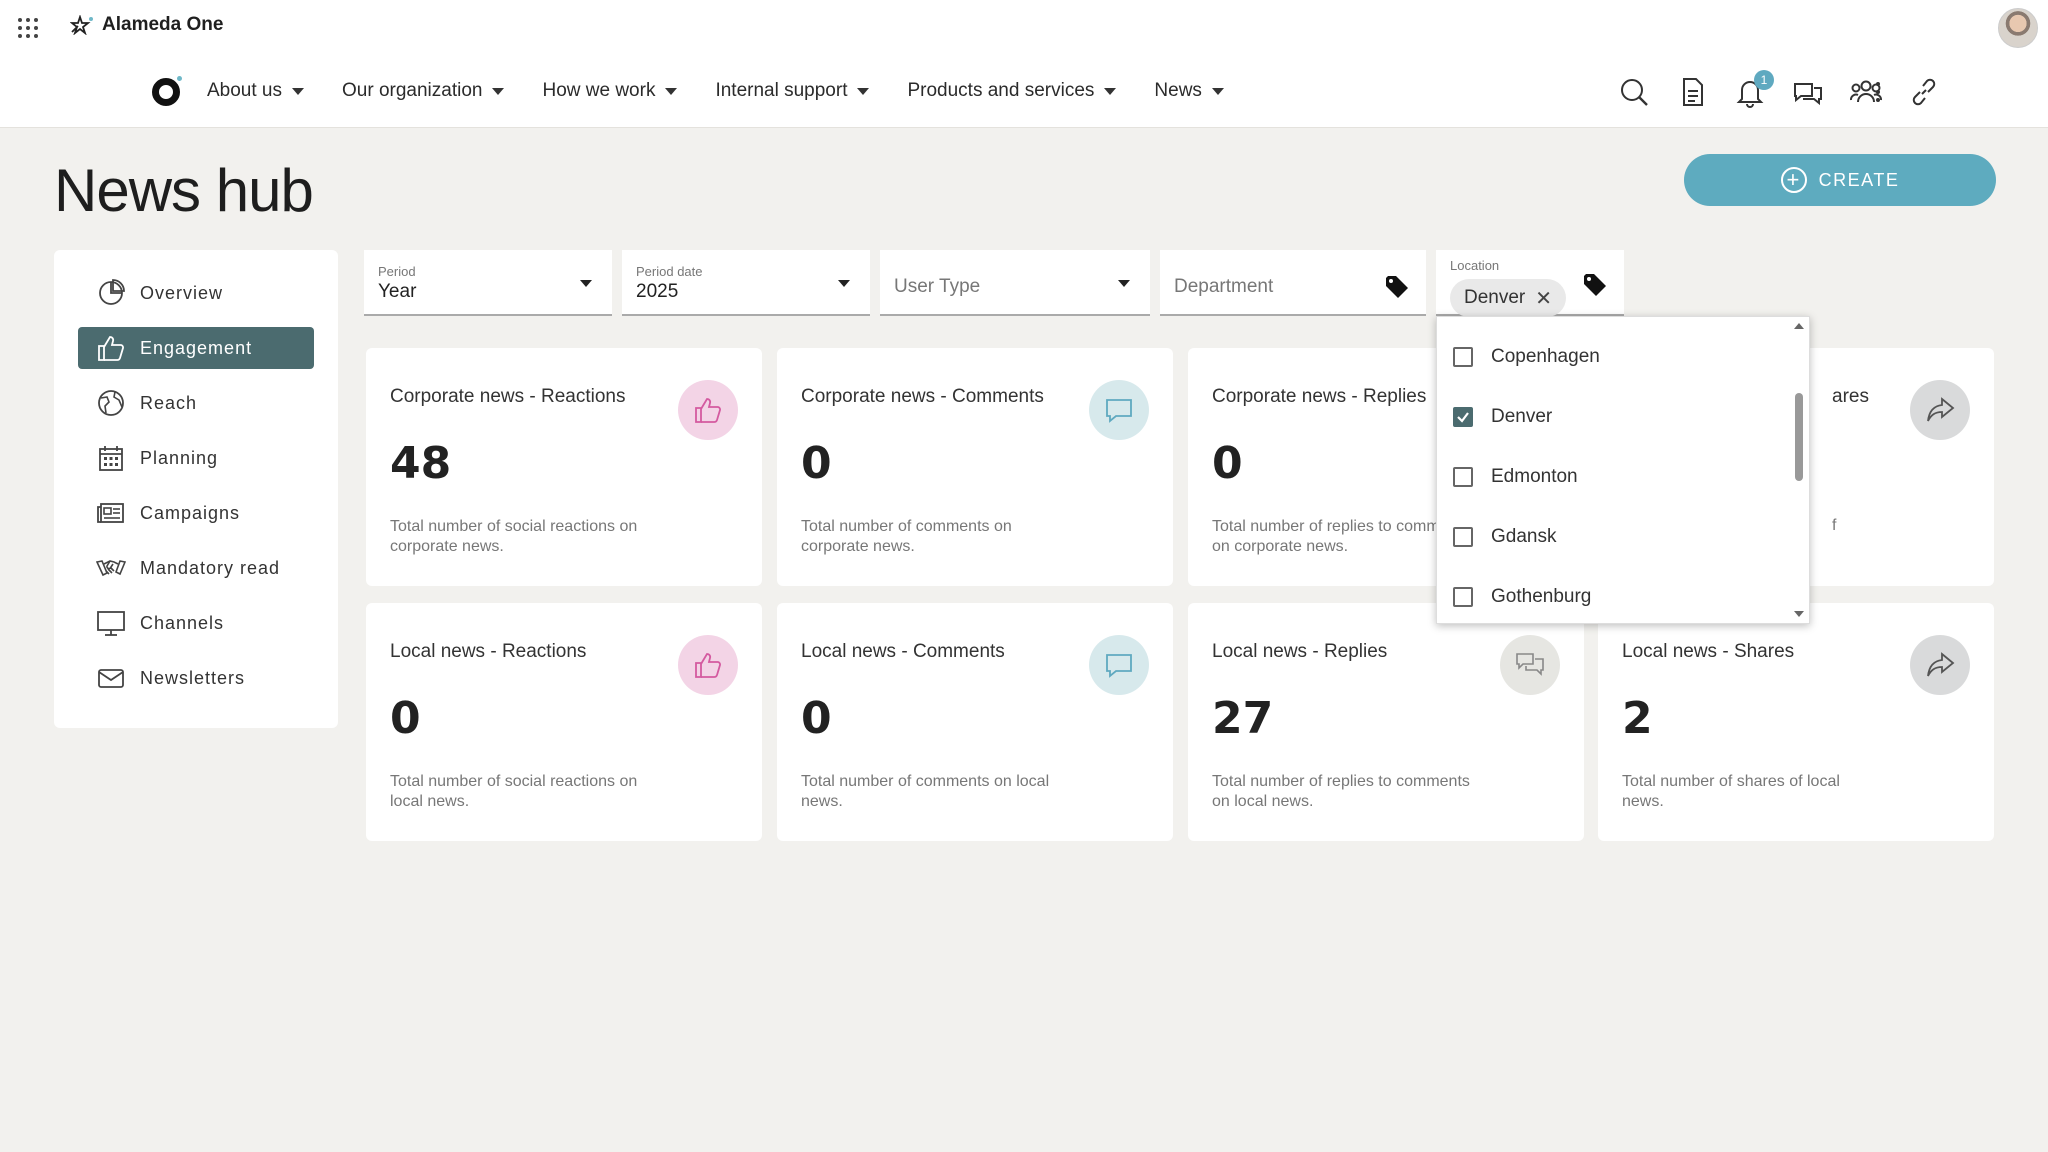 This screenshot has width=2048, height=1152. Describe the element at coordinates (111, 568) in the screenshot. I see `handshake-icon` at that location.